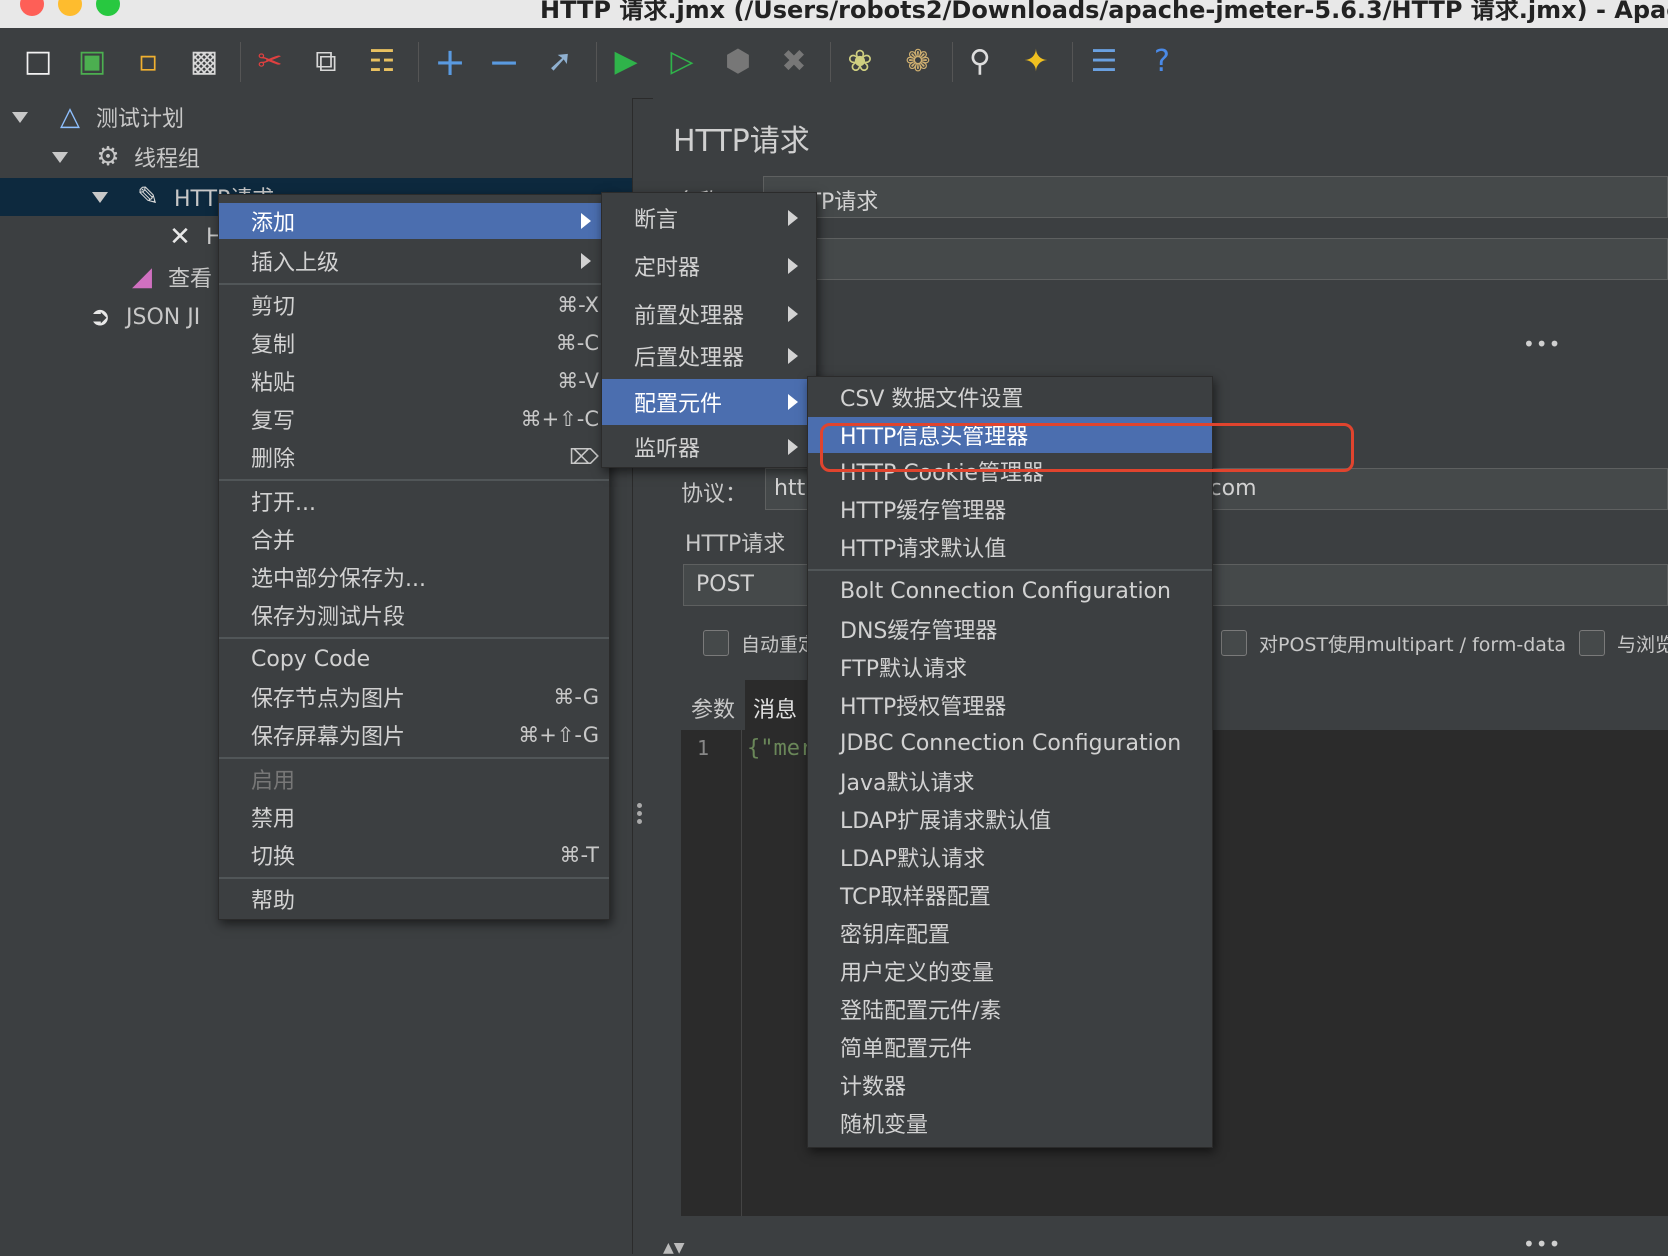  What do you see at coordinates (1592, 643) in the screenshot?
I see `browser-compat-checkbox` at bounding box center [1592, 643].